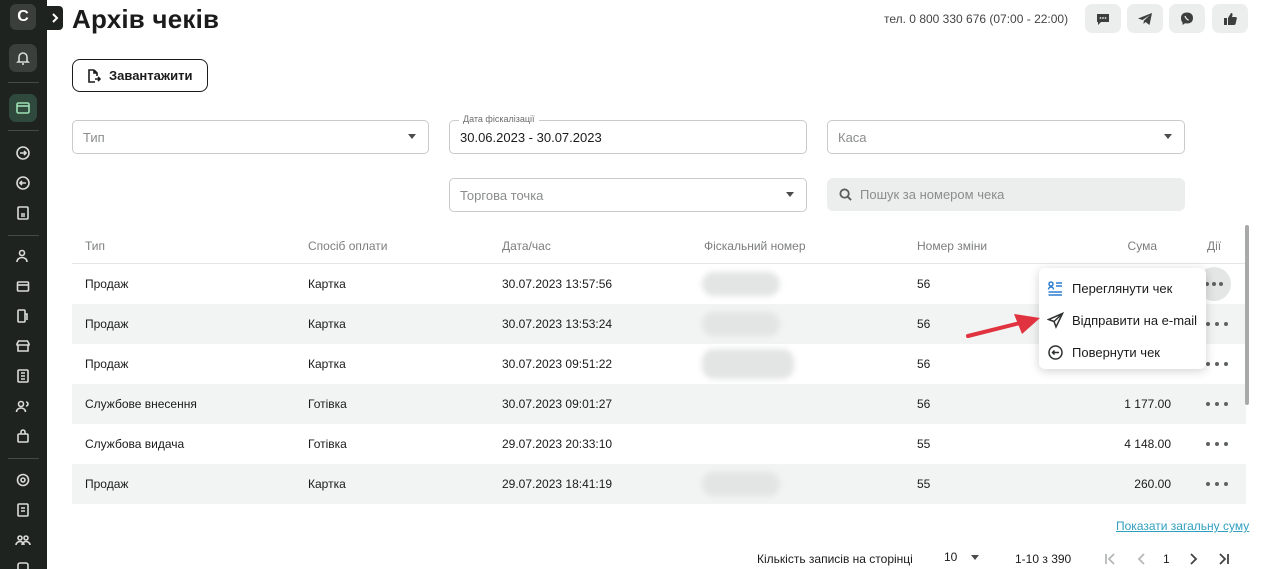  Describe the element at coordinates (1166, 559) in the screenshot. I see `current-page: 1` at that location.